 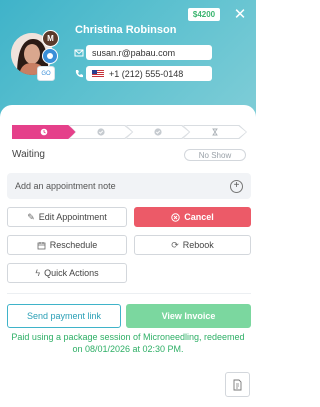 I want to click on avatar-badge-m: M, so click(x=50, y=38).